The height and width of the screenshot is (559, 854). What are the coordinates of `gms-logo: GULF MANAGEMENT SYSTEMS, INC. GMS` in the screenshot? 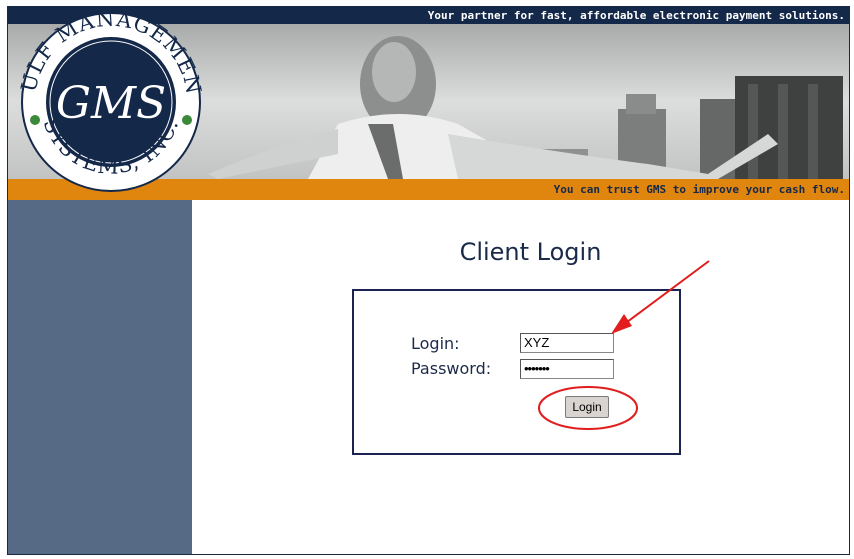 It's located at (108, 99).